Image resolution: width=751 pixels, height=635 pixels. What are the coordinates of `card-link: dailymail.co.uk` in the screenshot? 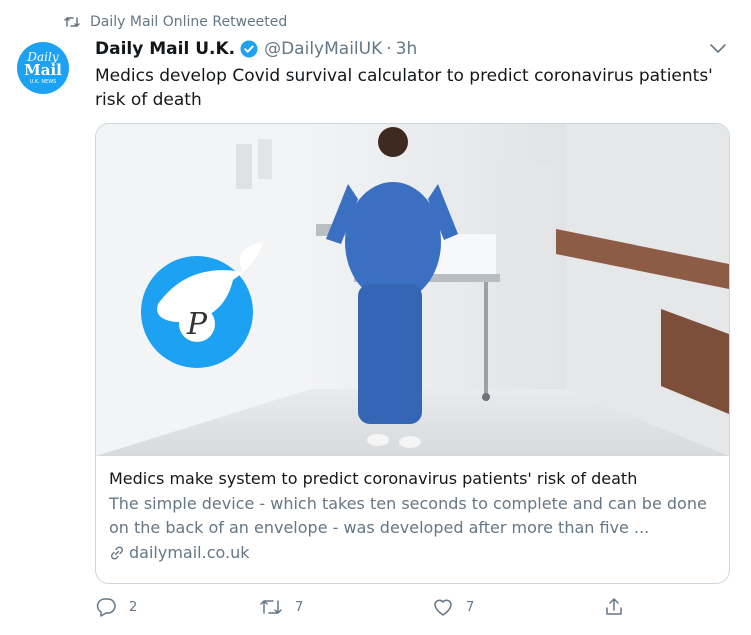 It's located at (414, 552).